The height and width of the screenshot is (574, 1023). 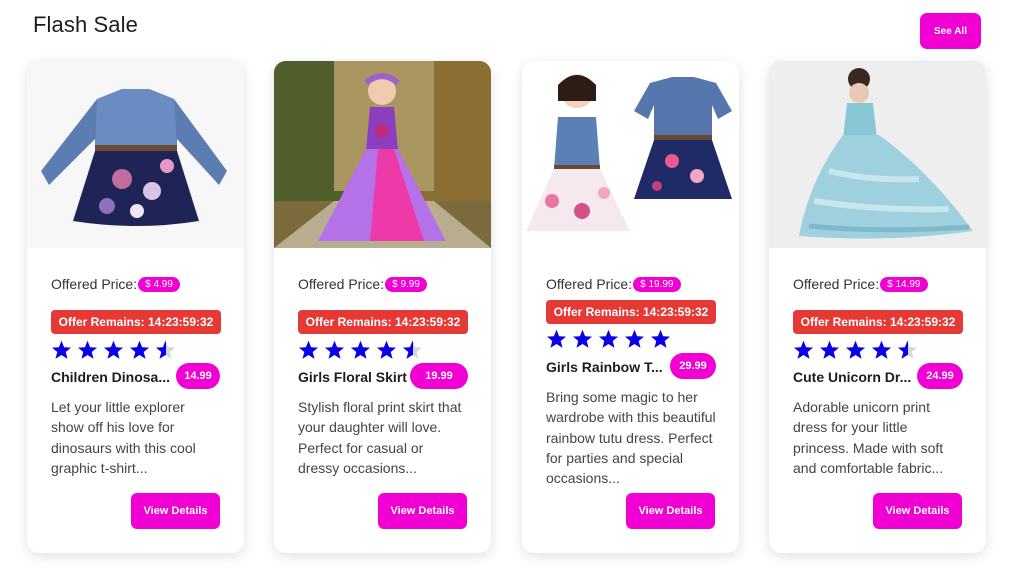 What do you see at coordinates (950, 31) in the screenshot?
I see `see-all-button: See All` at bounding box center [950, 31].